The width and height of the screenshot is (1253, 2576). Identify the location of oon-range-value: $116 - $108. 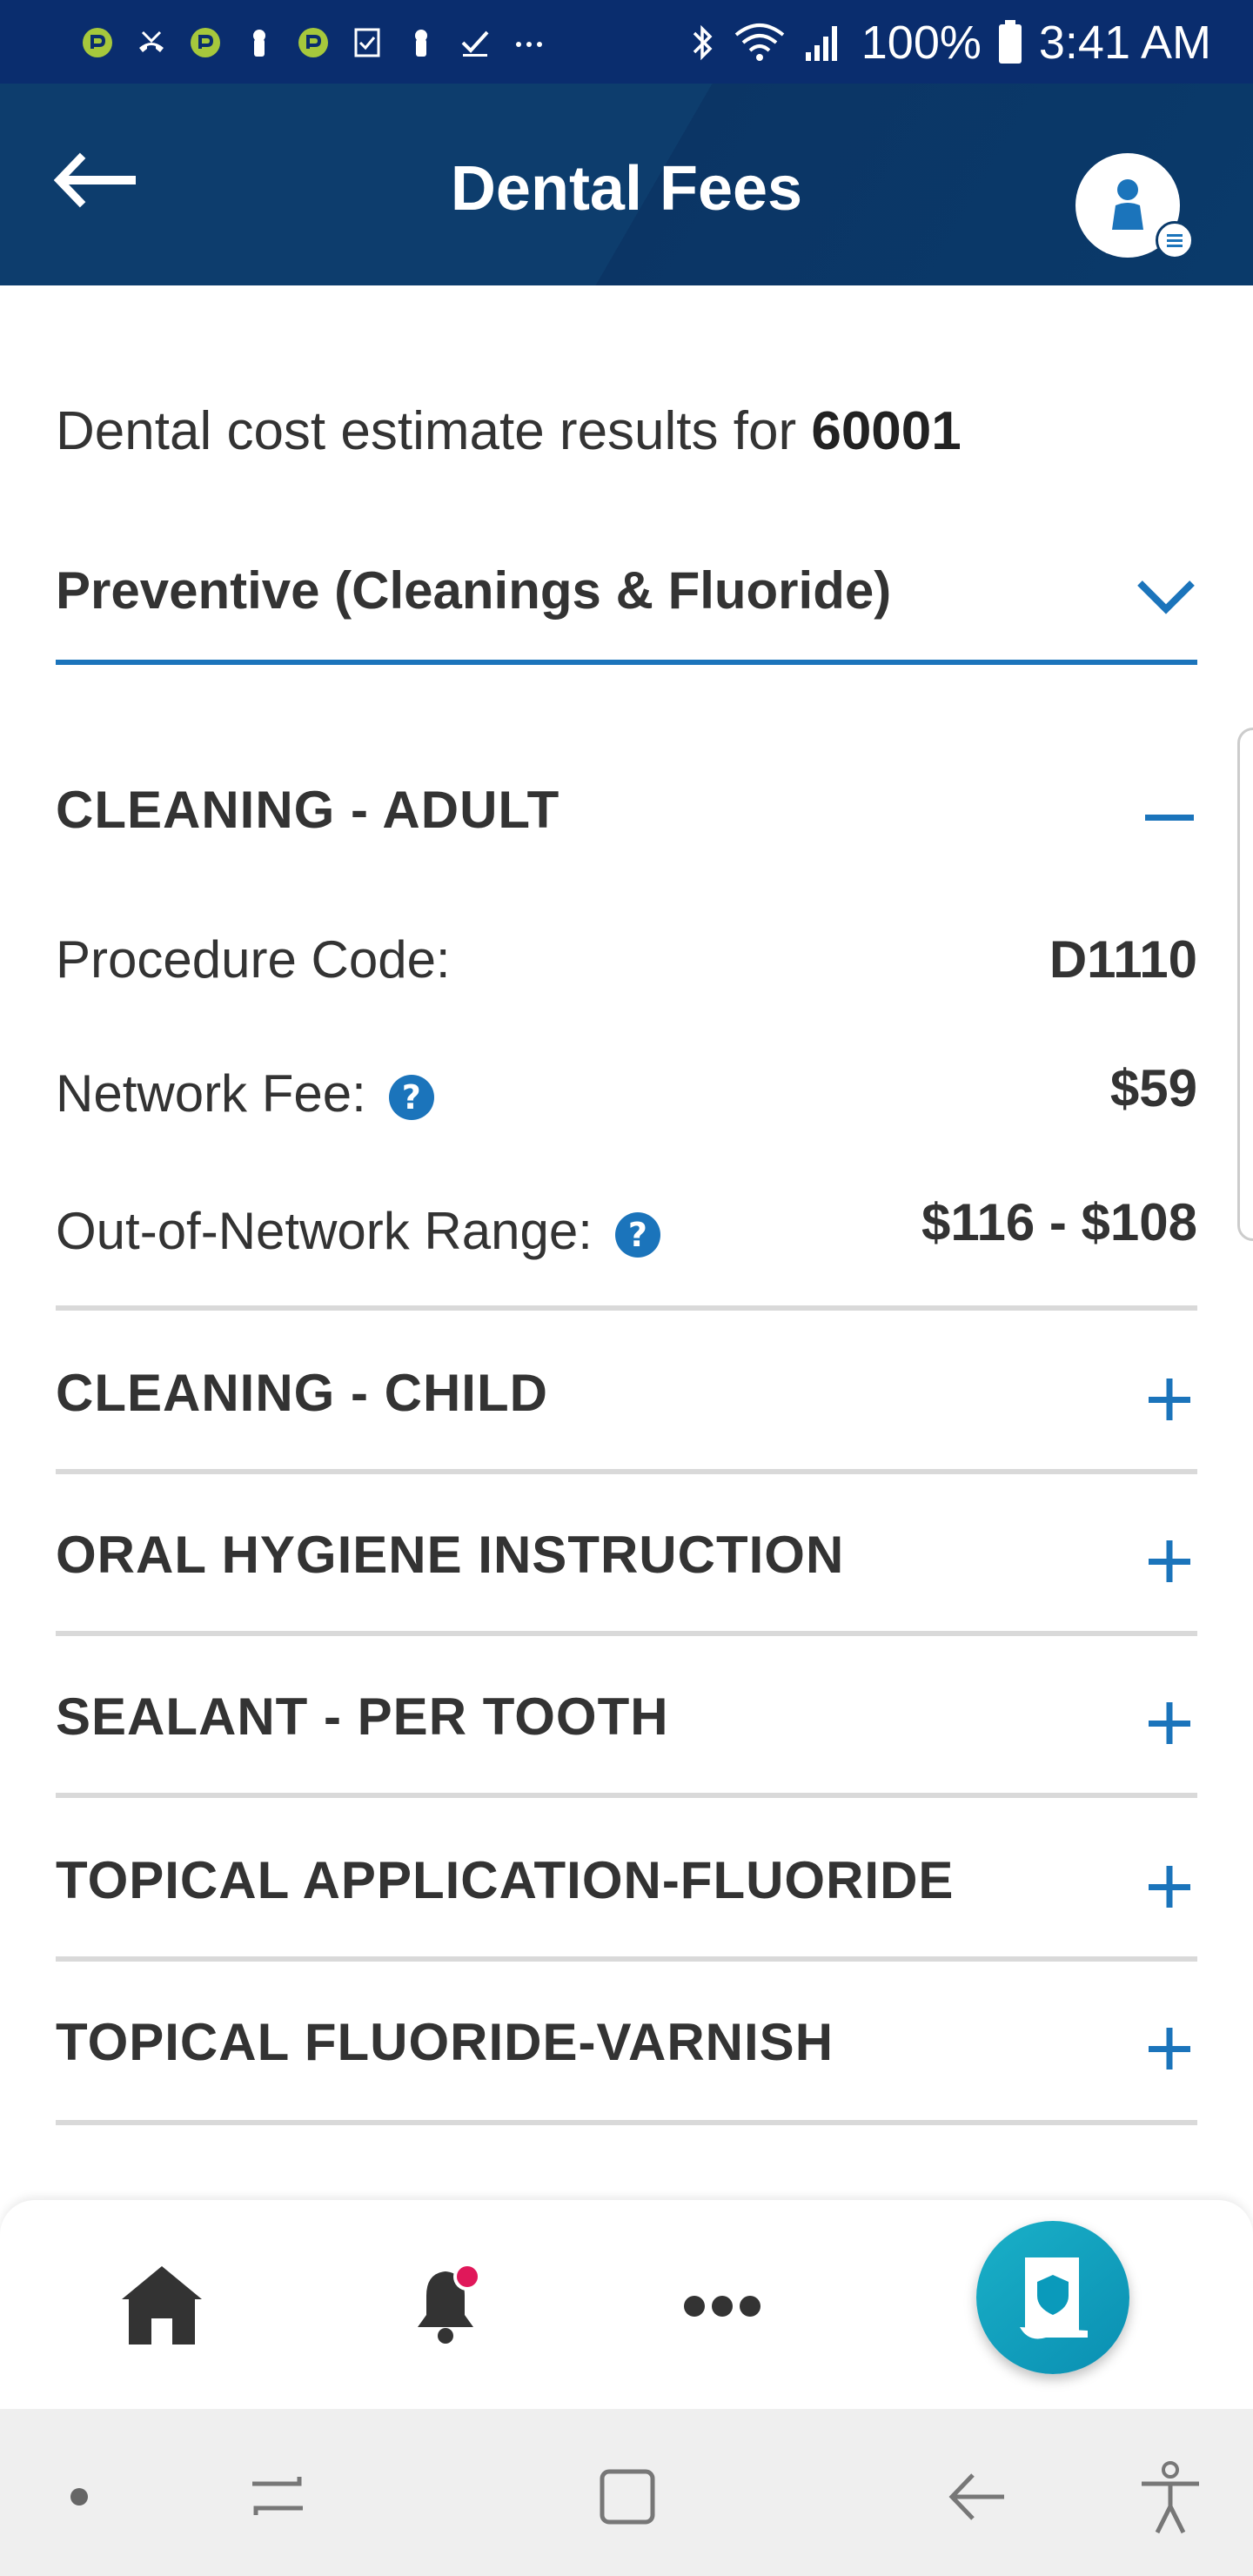
(1059, 1222).